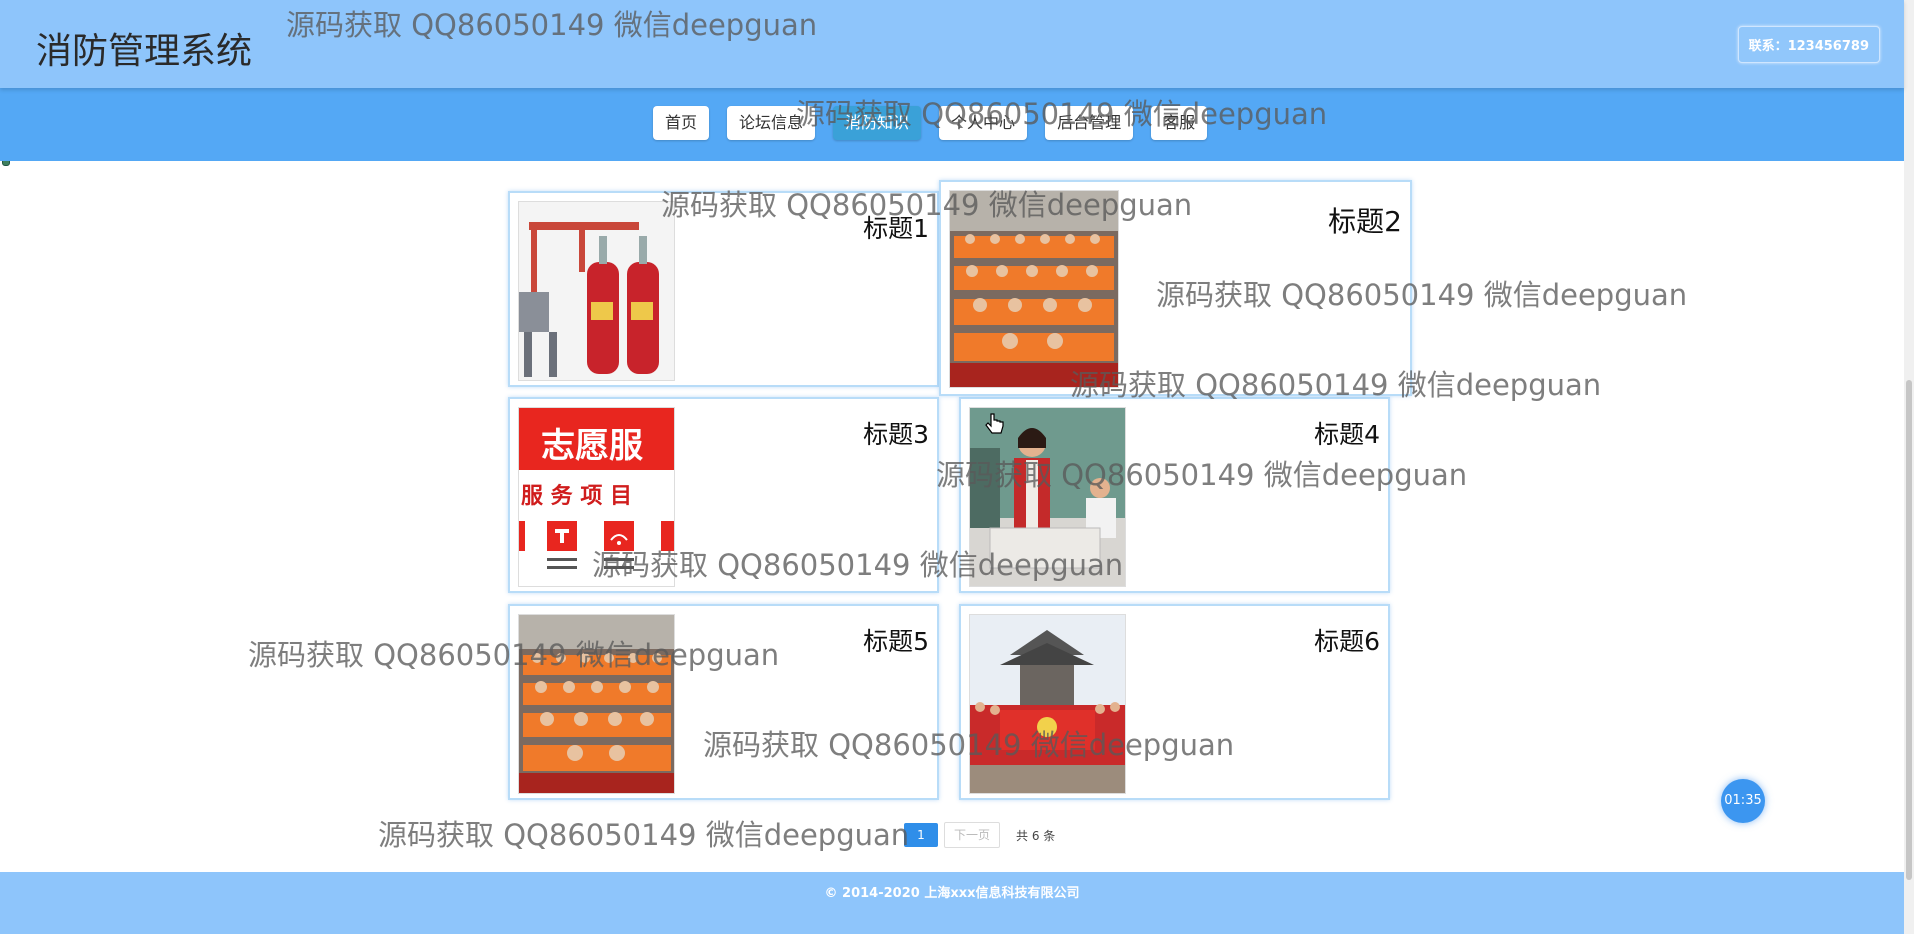  I want to click on card-title: 标题2, so click(1365, 221).